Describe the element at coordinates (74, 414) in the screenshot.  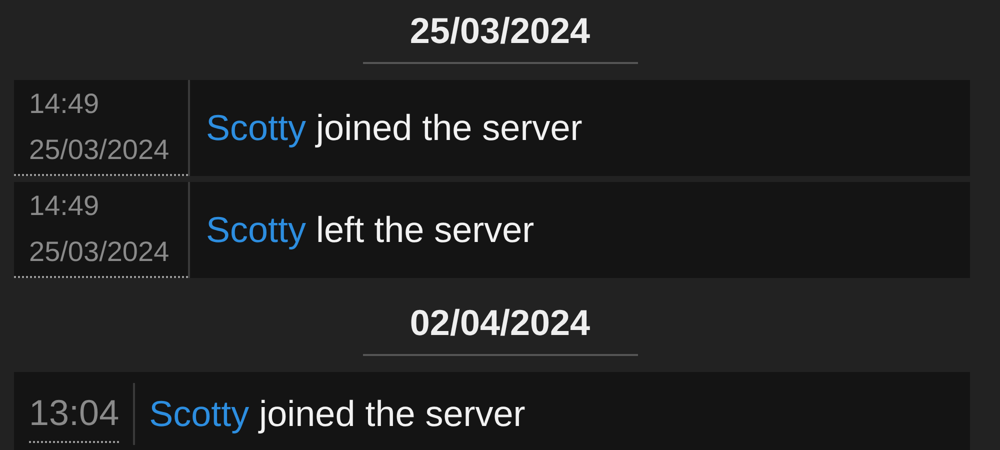
I see `message-time: 13:04` at that location.